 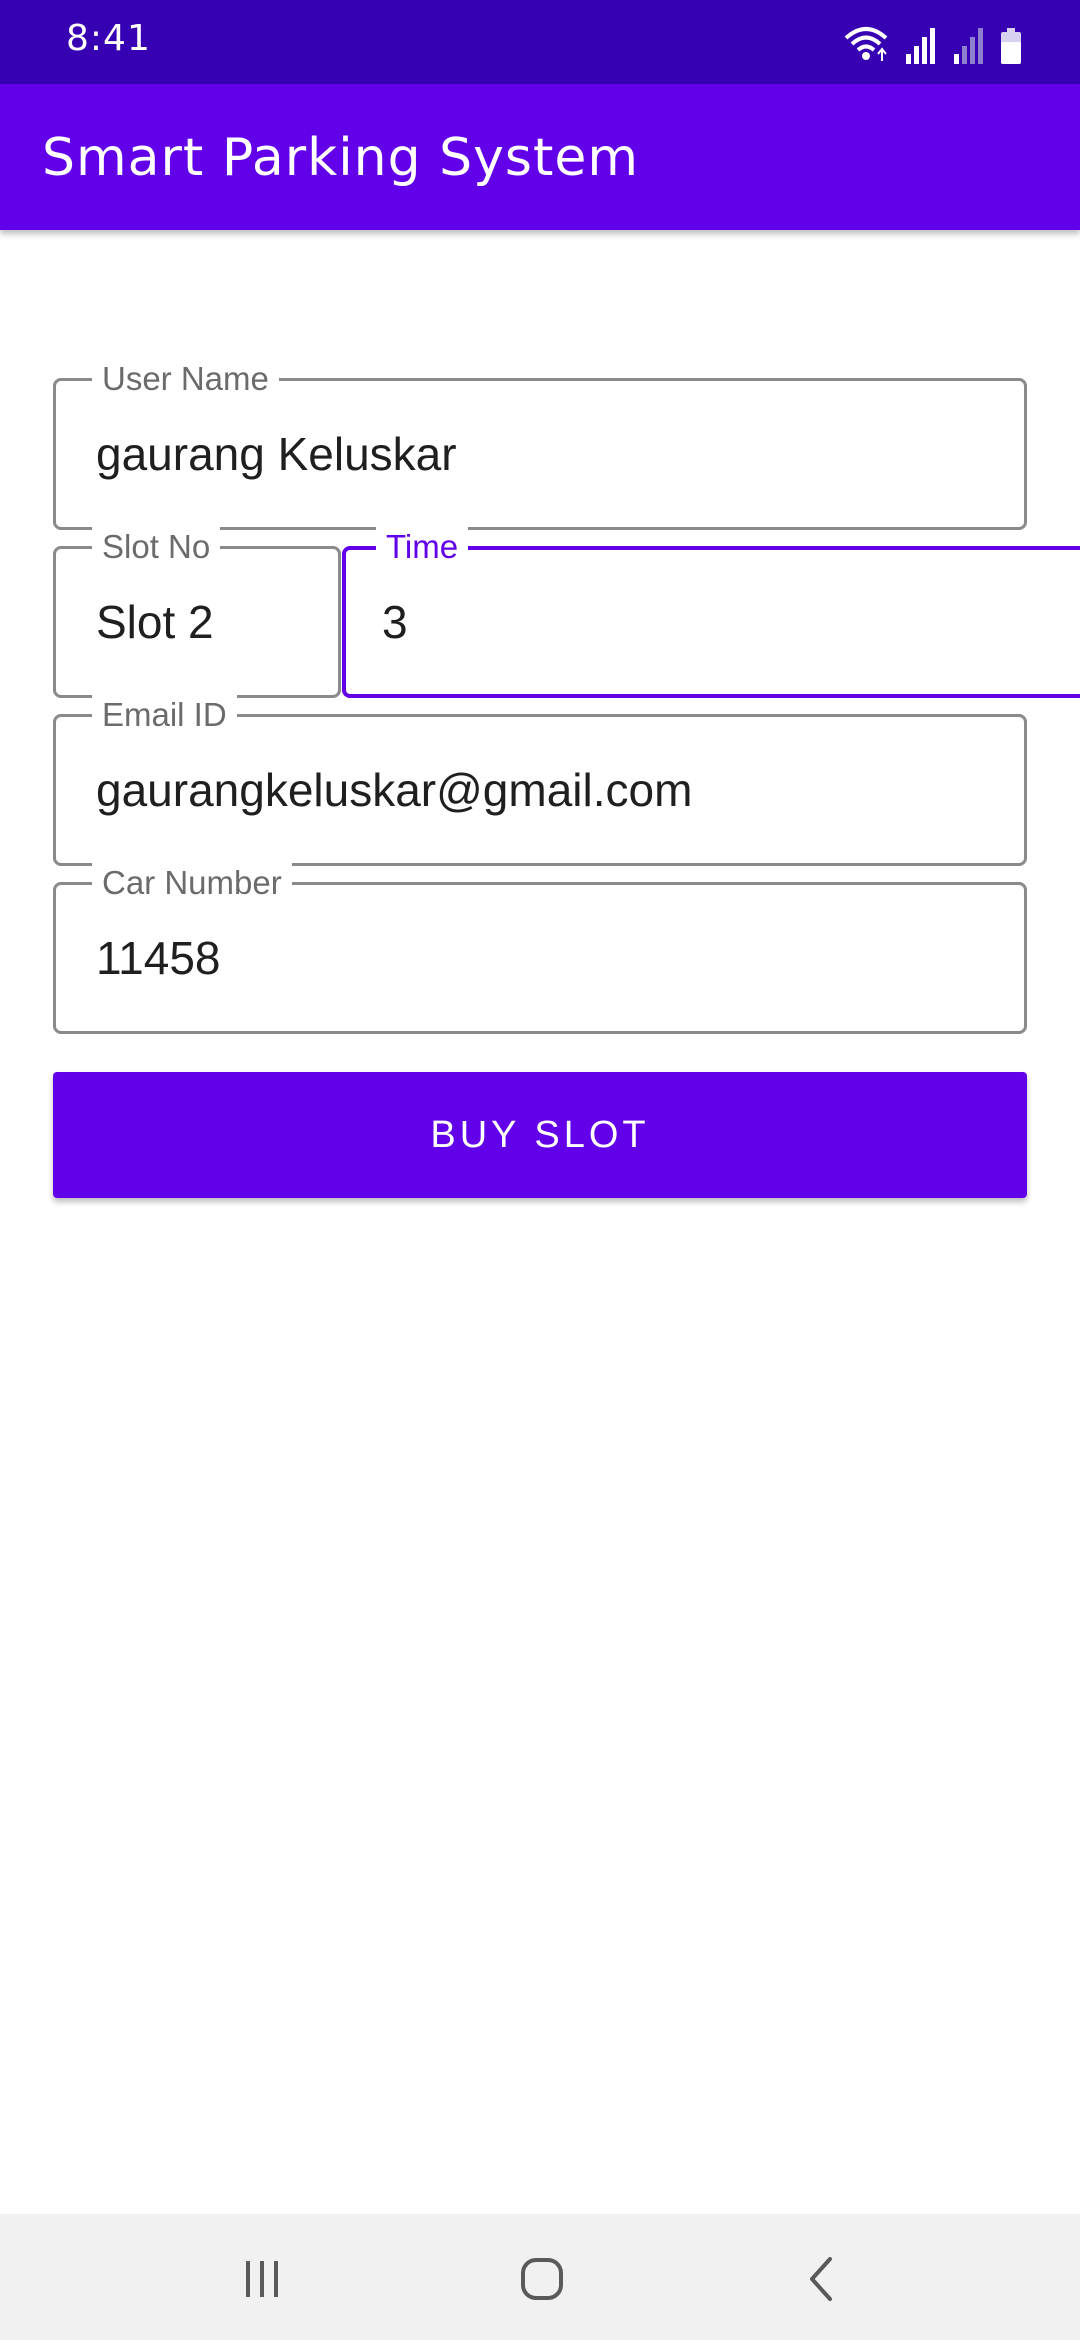 I want to click on signal-weak-icon, so click(x=968, y=46).